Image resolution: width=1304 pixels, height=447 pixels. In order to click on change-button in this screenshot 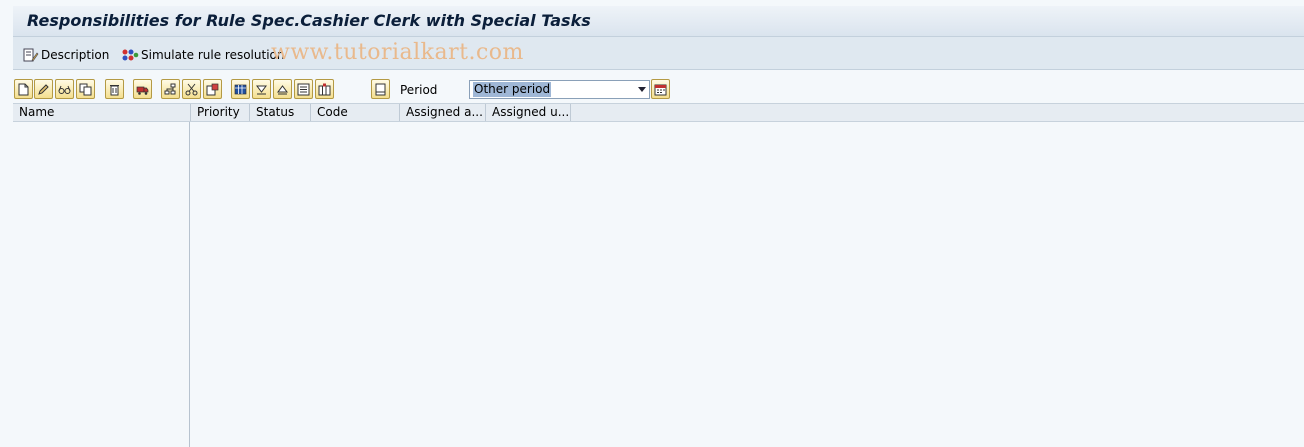, I will do `click(43, 89)`.